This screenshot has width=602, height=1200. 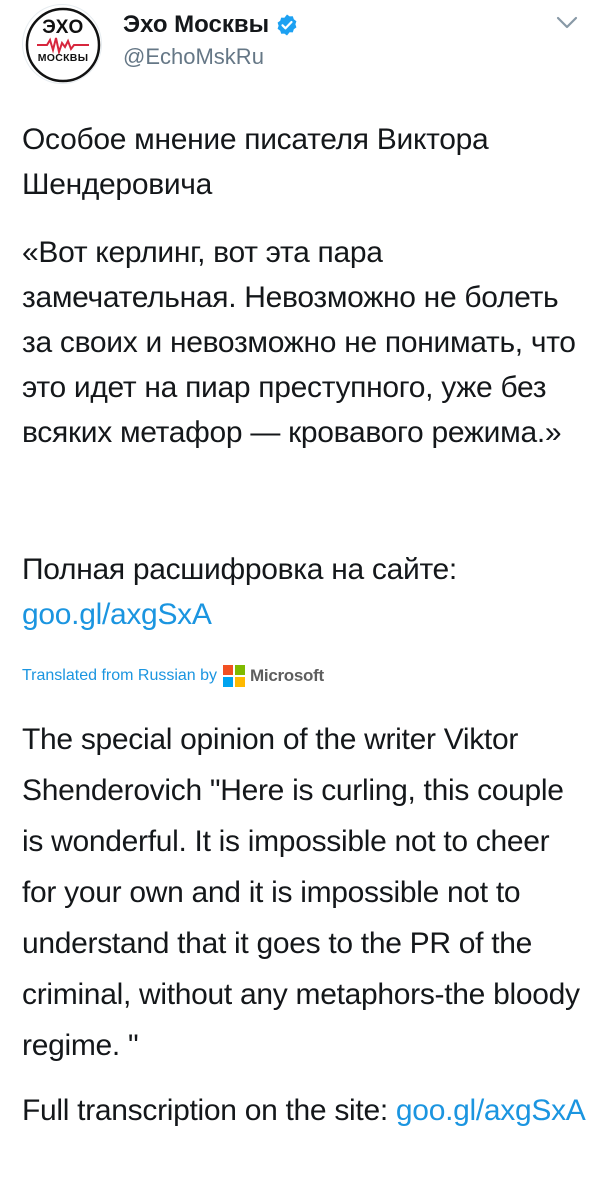 I want to click on original-link: goo.gl/axgSxA, so click(x=117, y=614).